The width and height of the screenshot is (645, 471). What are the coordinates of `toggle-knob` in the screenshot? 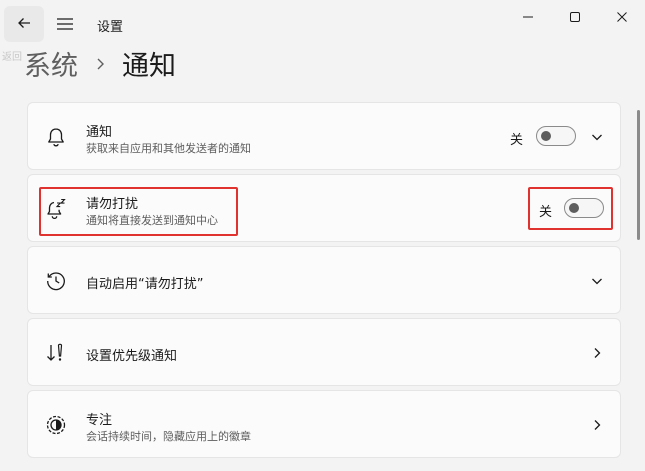 It's located at (546, 136).